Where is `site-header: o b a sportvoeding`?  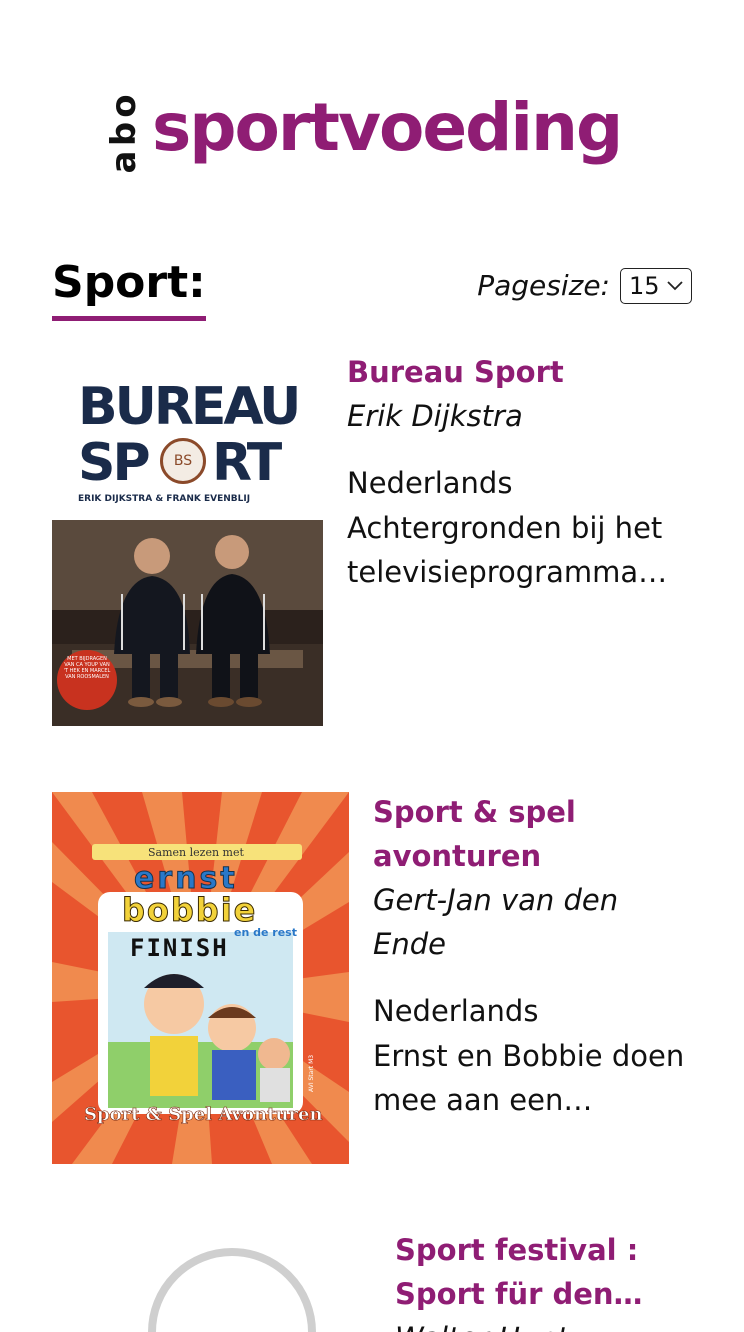
site-header: o b a sportvoeding is located at coordinates (372, 135).